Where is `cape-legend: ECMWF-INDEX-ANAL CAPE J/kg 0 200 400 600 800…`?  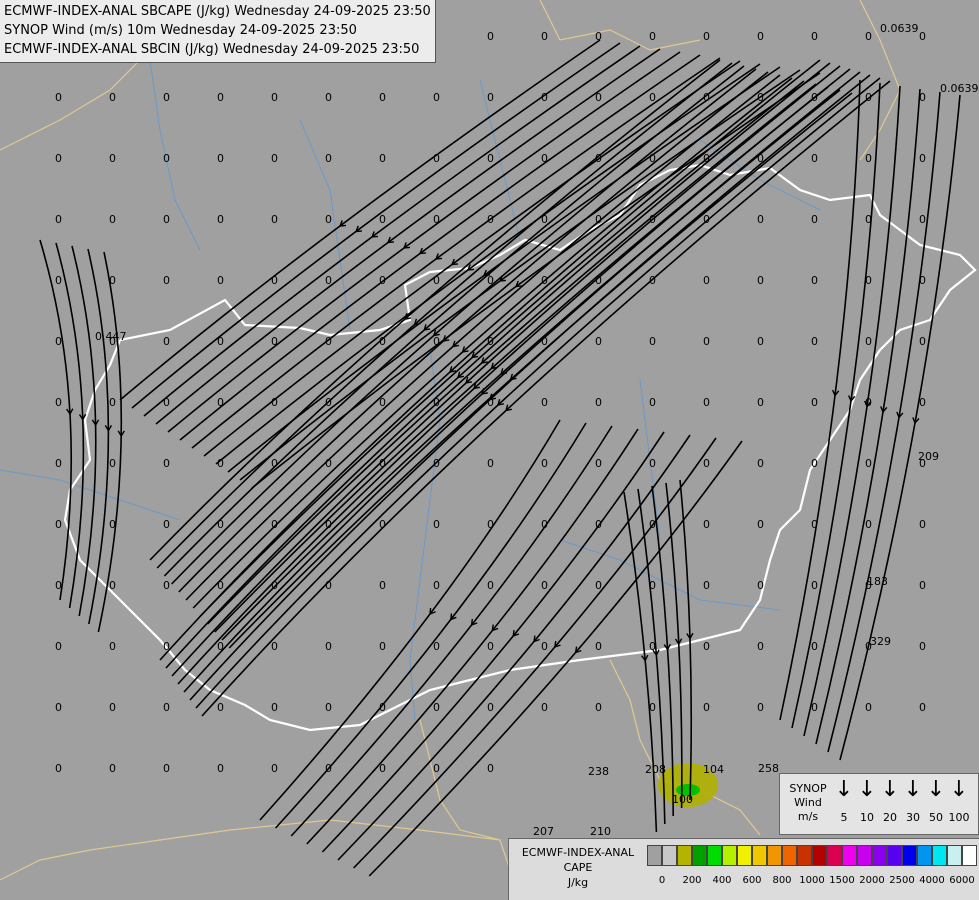 cape-legend: ECMWF-INDEX-ANAL CAPE J/kg 0 200 400 600 800… is located at coordinates (743, 869).